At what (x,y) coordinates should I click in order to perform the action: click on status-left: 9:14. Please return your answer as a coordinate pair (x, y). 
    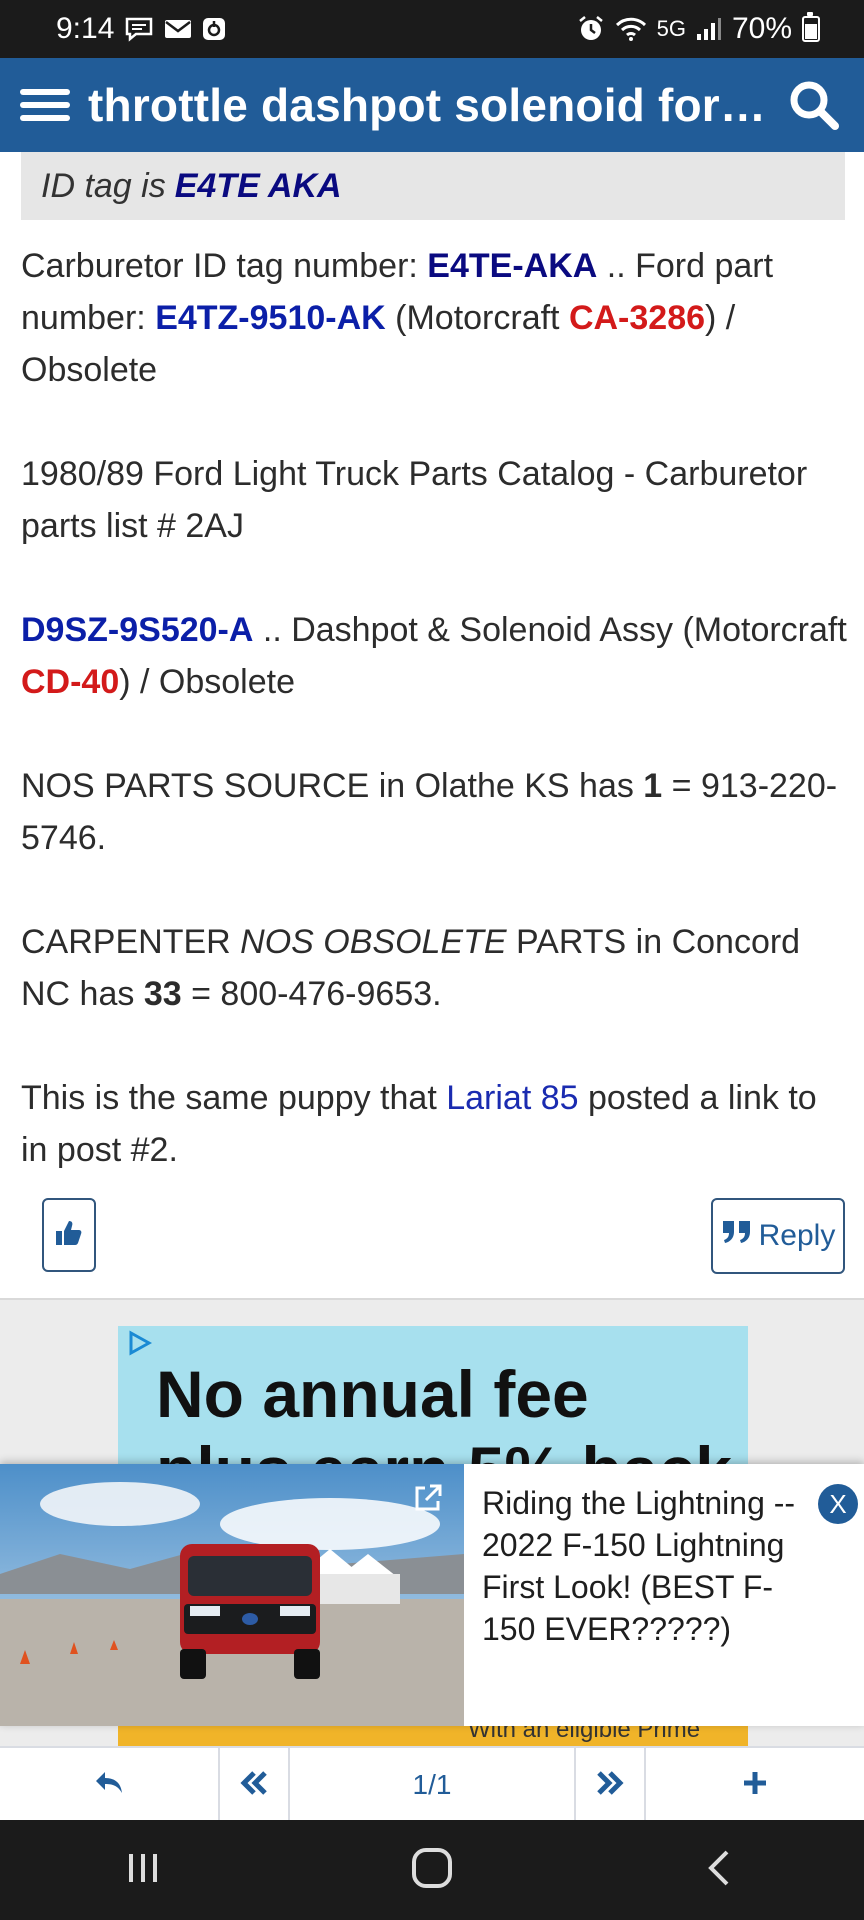
    Looking at the image, I should click on (141, 29).